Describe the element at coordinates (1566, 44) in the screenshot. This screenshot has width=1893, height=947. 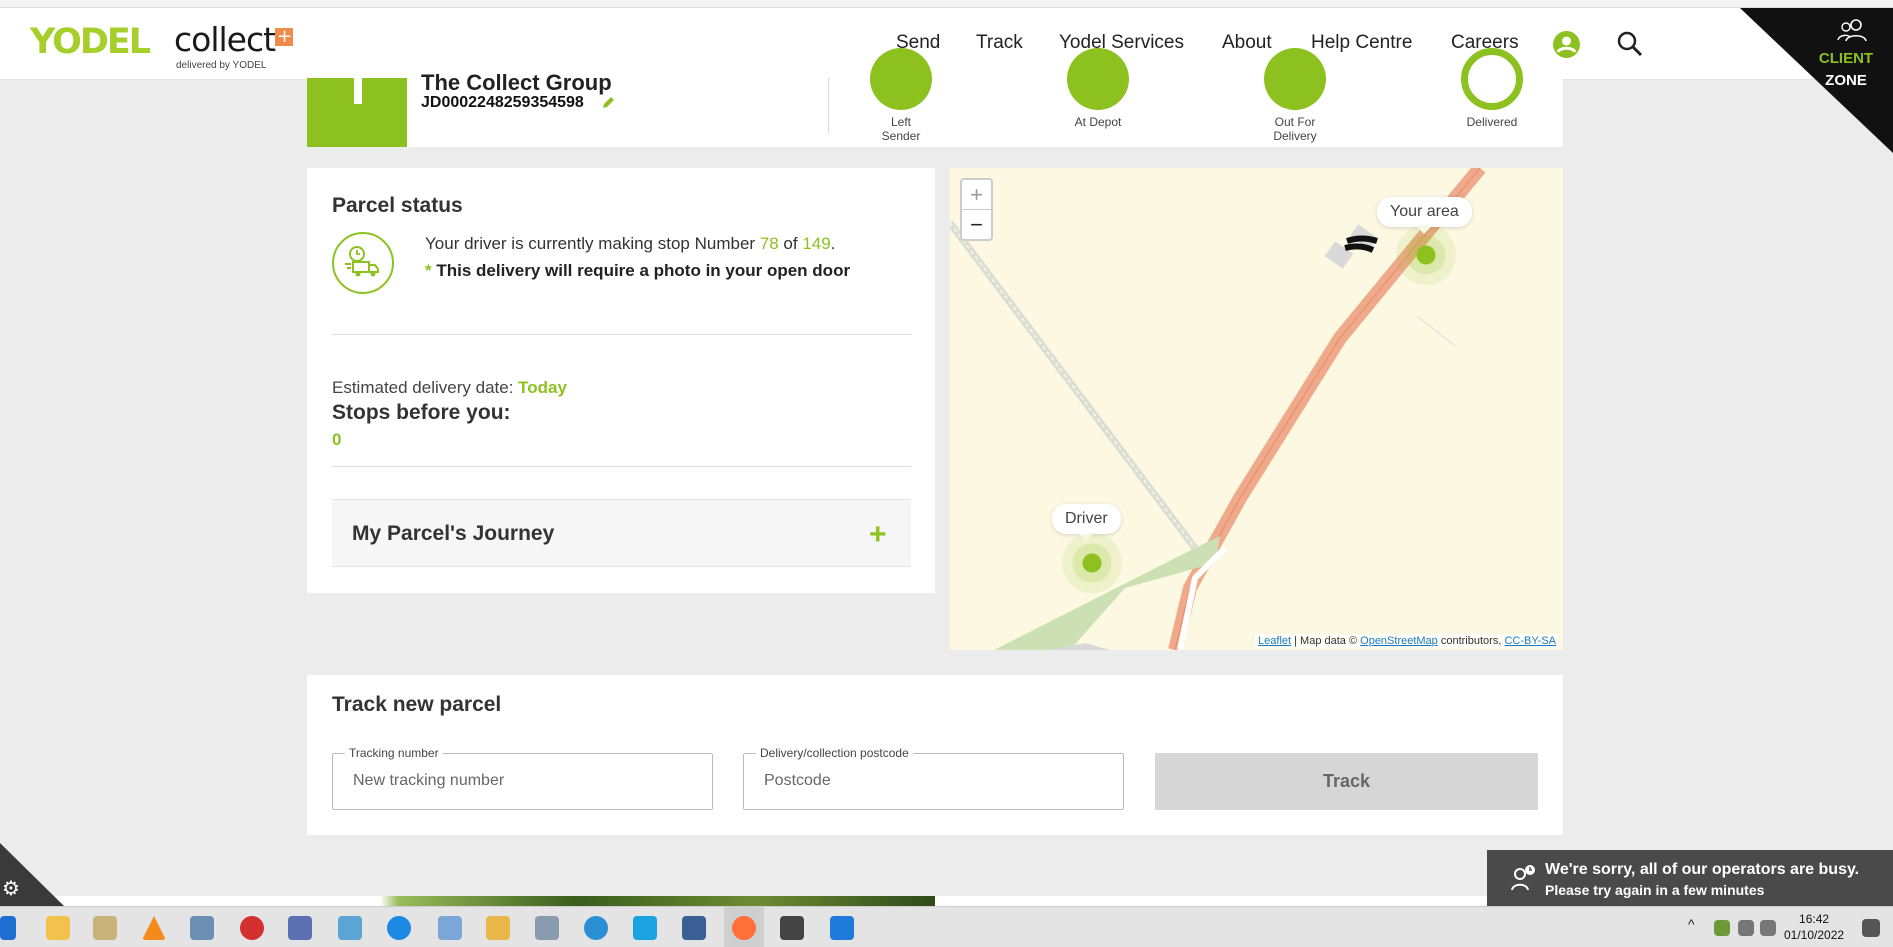
I see `account-icon` at that location.